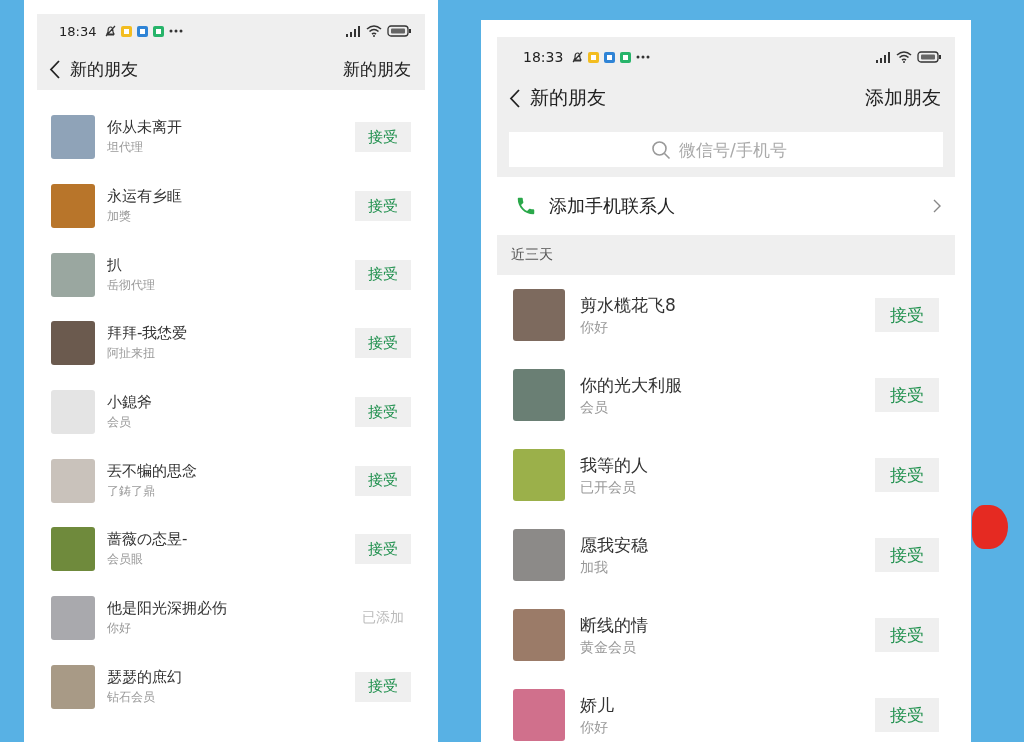  Describe the element at coordinates (532, 255) in the screenshot. I see `section-label: 近三天` at that location.